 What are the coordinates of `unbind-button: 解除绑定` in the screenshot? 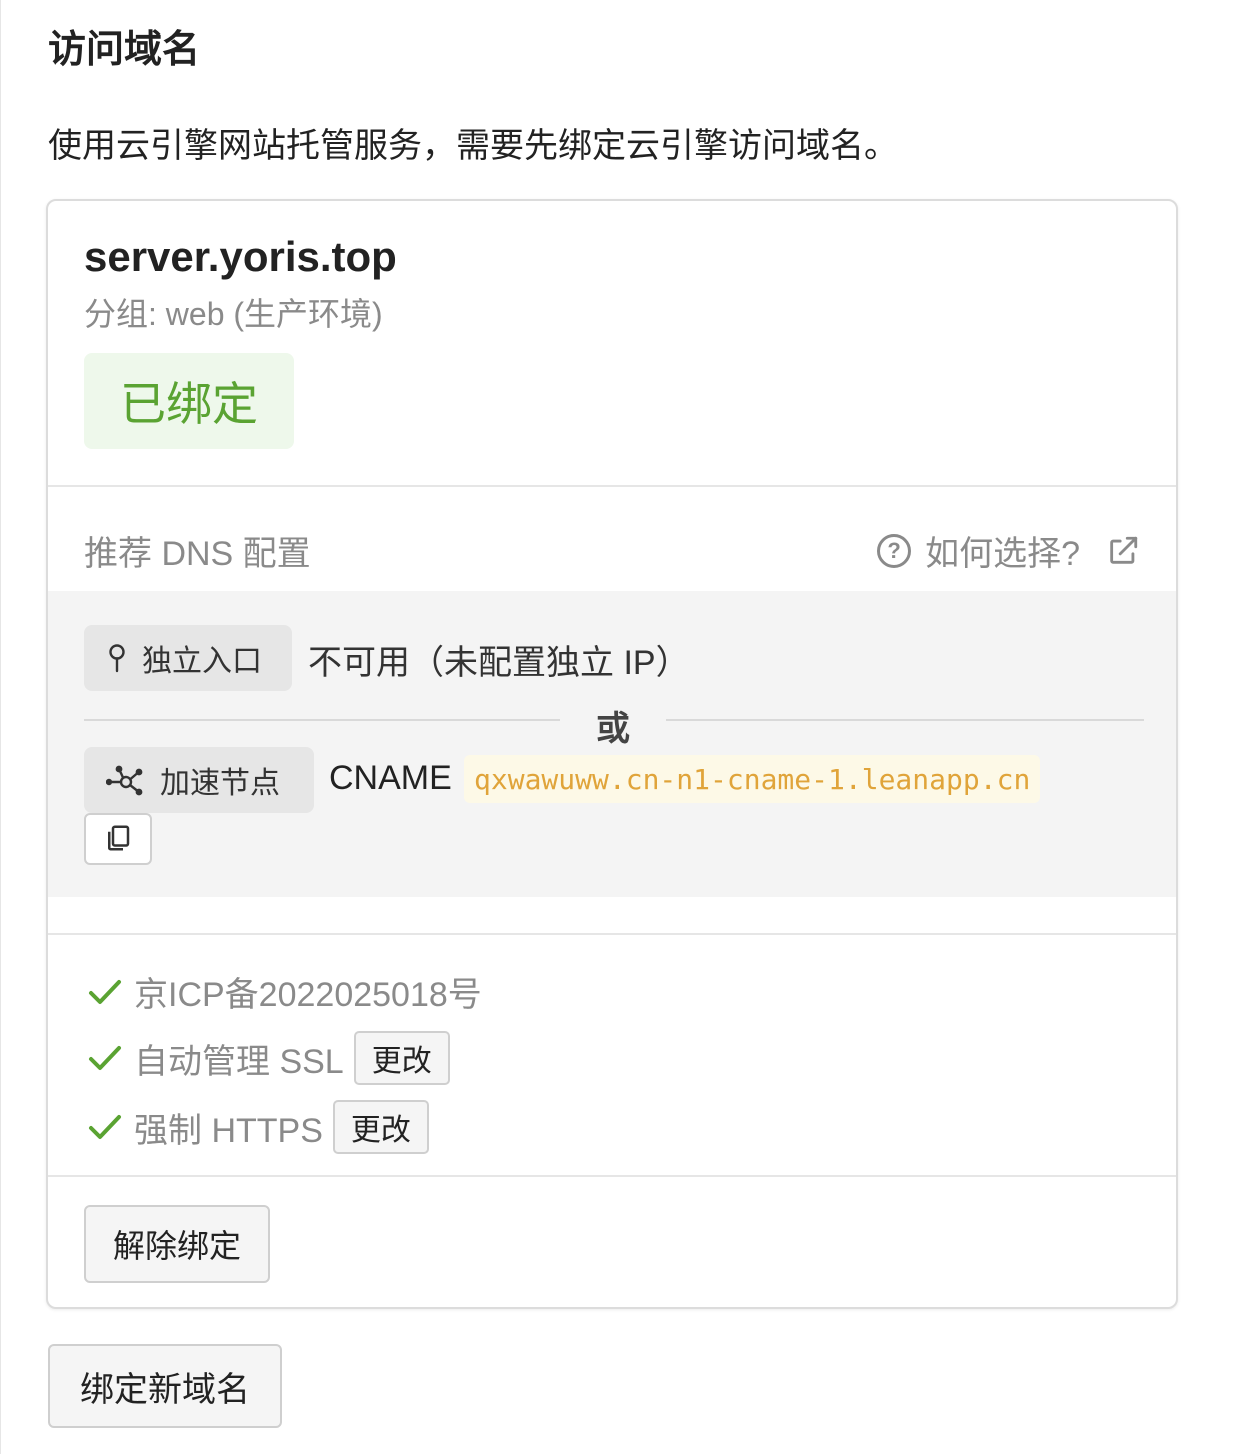 It's located at (177, 1244).